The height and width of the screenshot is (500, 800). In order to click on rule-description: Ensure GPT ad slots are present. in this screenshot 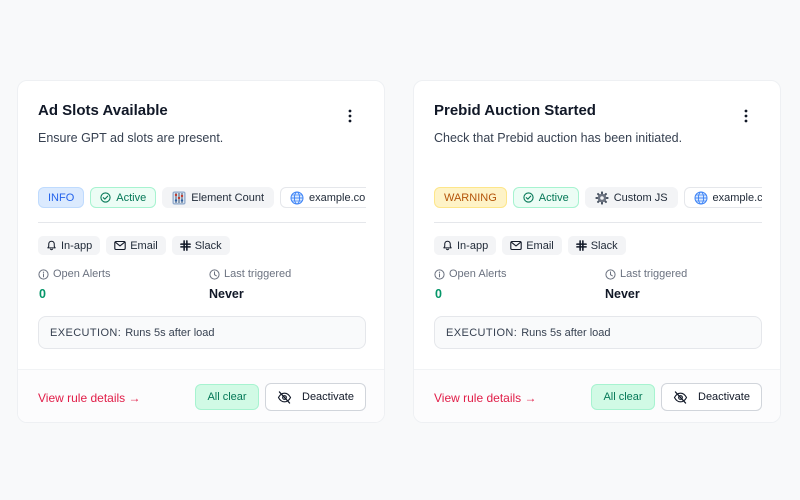, I will do `click(131, 138)`.